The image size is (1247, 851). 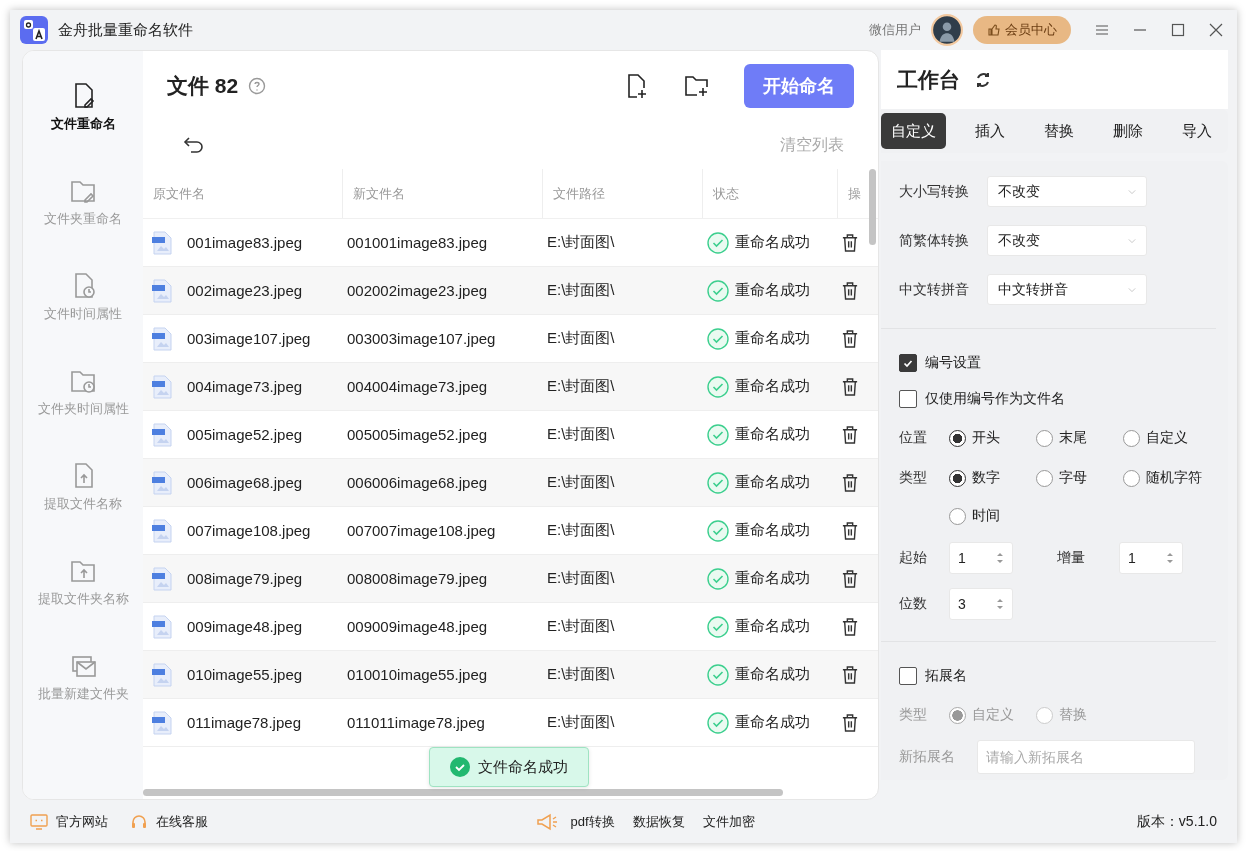 I want to click on undo-icon, so click(x=194, y=145).